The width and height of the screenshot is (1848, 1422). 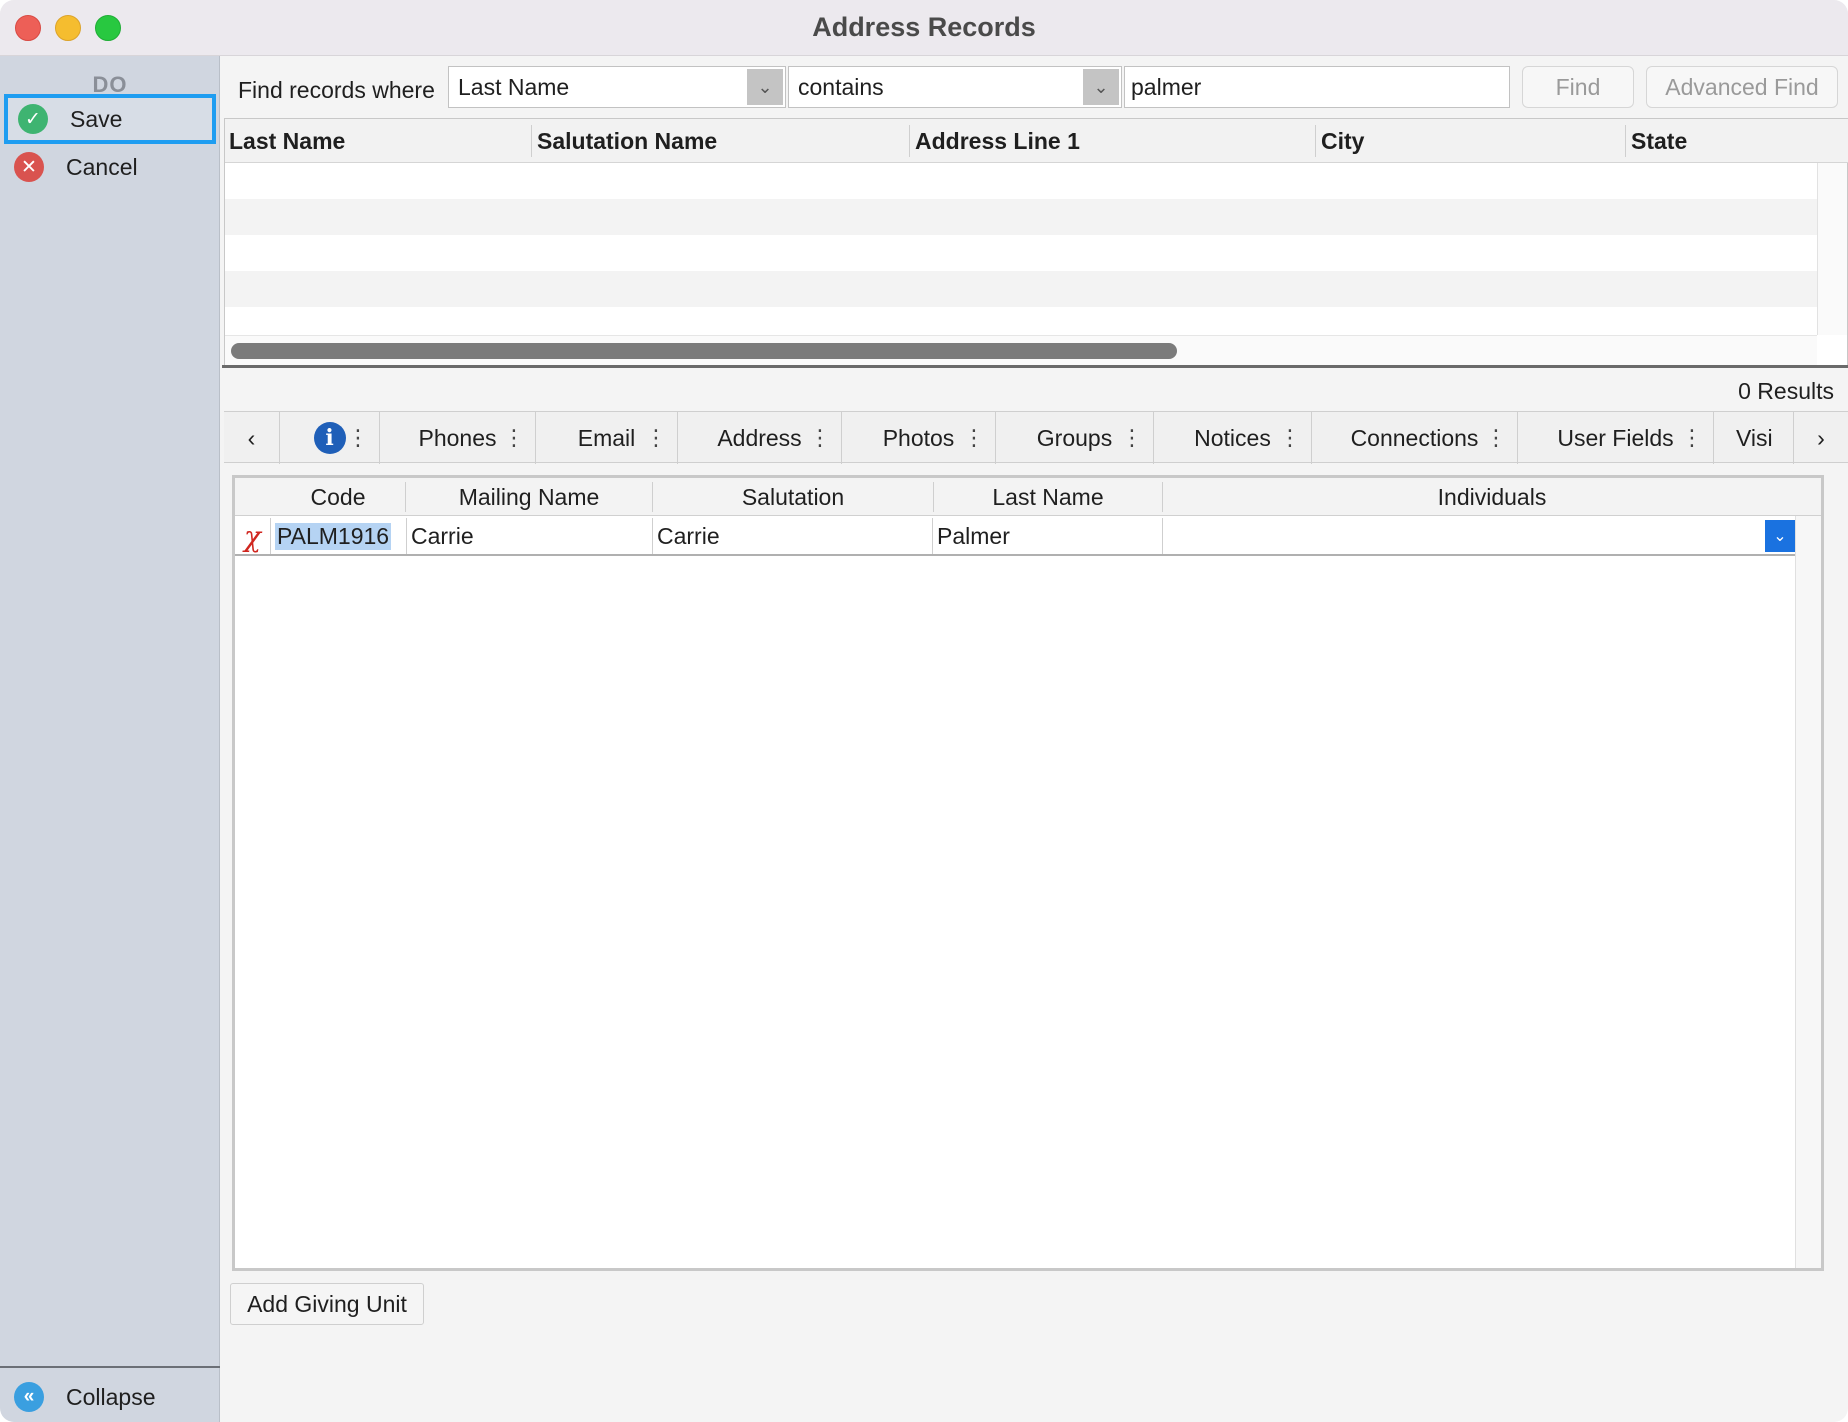 What do you see at coordinates (530, 536) in the screenshot?
I see `mailing-name-cell: Carrie` at bounding box center [530, 536].